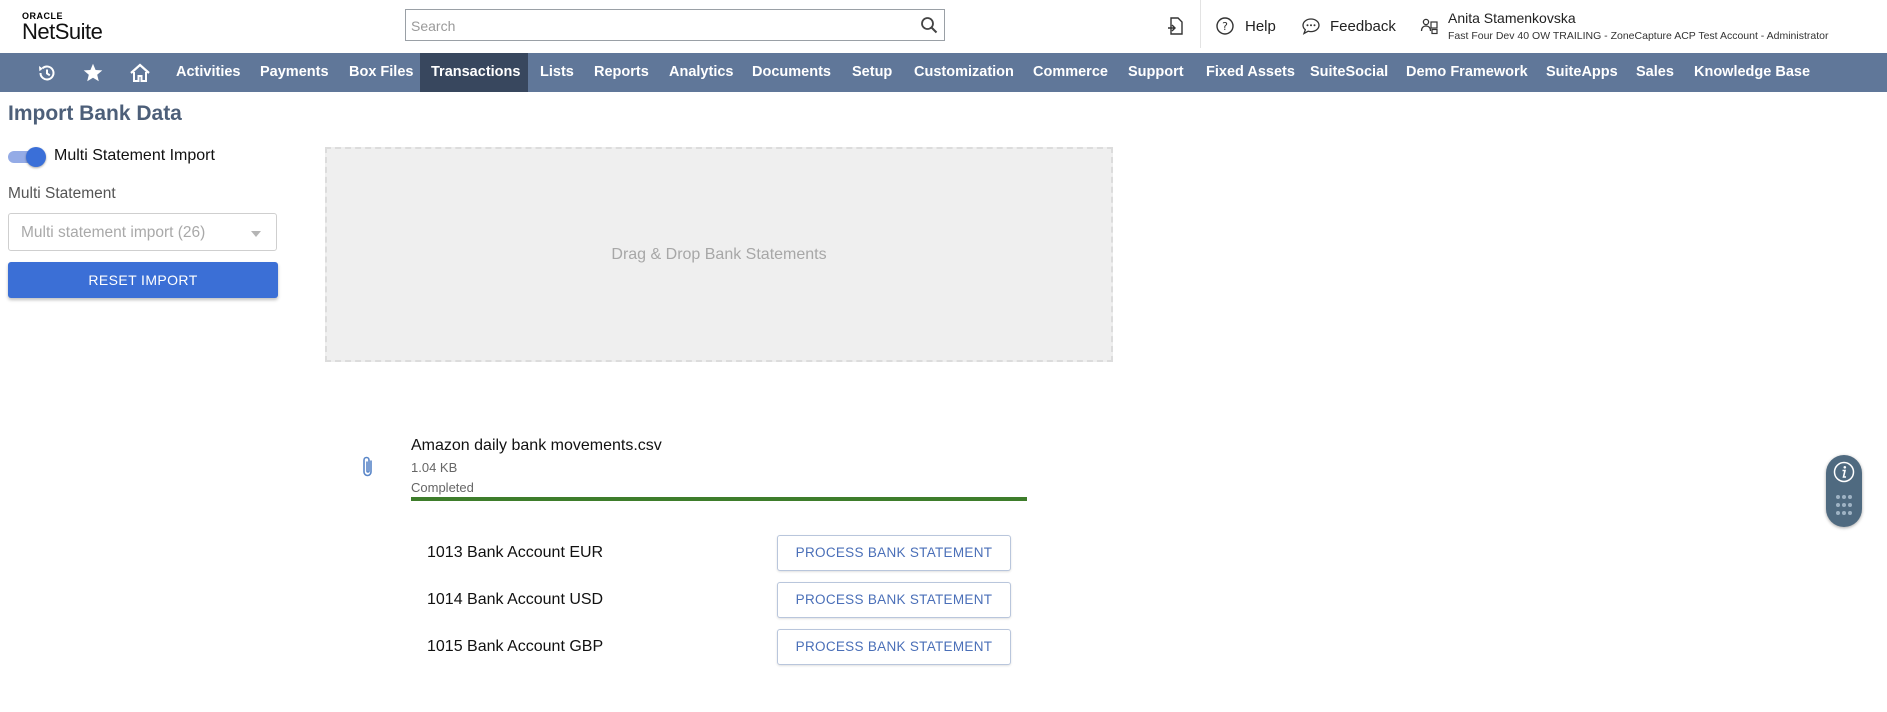  What do you see at coordinates (294, 72) in the screenshot?
I see `nav-payments: Payments` at bounding box center [294, 72].